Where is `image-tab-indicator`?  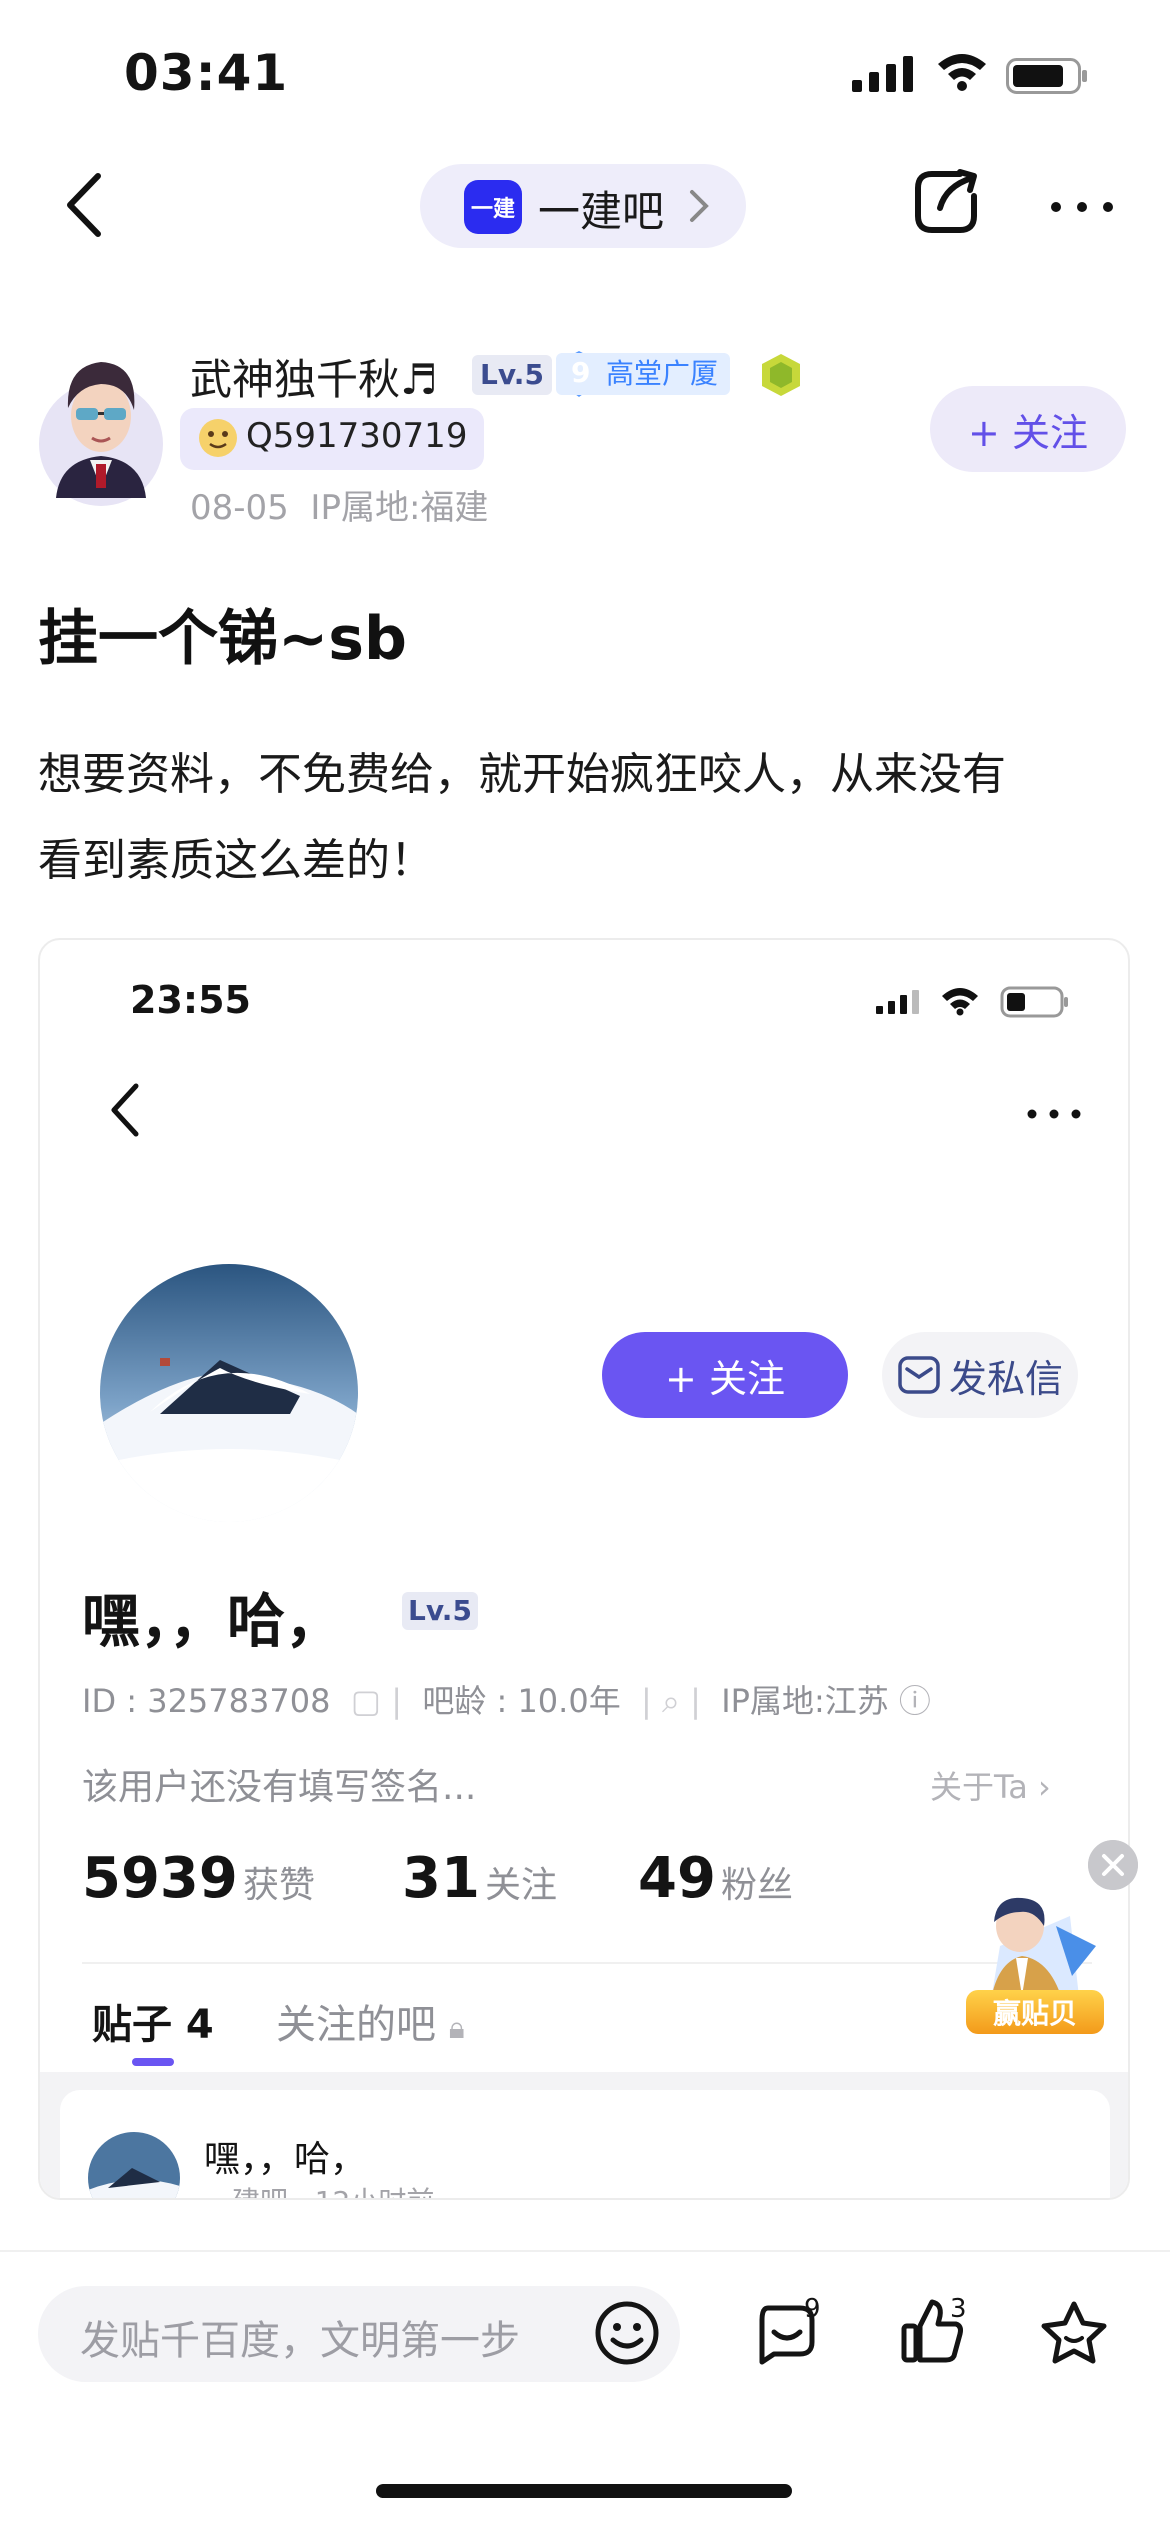 image-tab-indicator is located at coordinates (153, 2062).